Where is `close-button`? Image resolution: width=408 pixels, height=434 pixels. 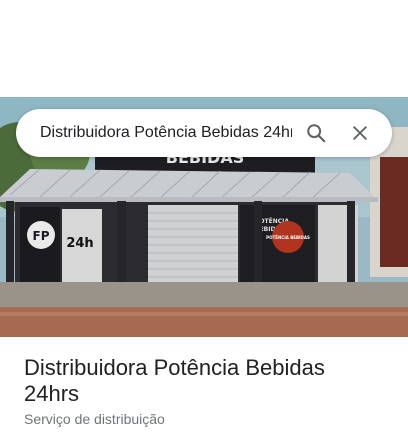
close-button is located at coordinates (360, 133).